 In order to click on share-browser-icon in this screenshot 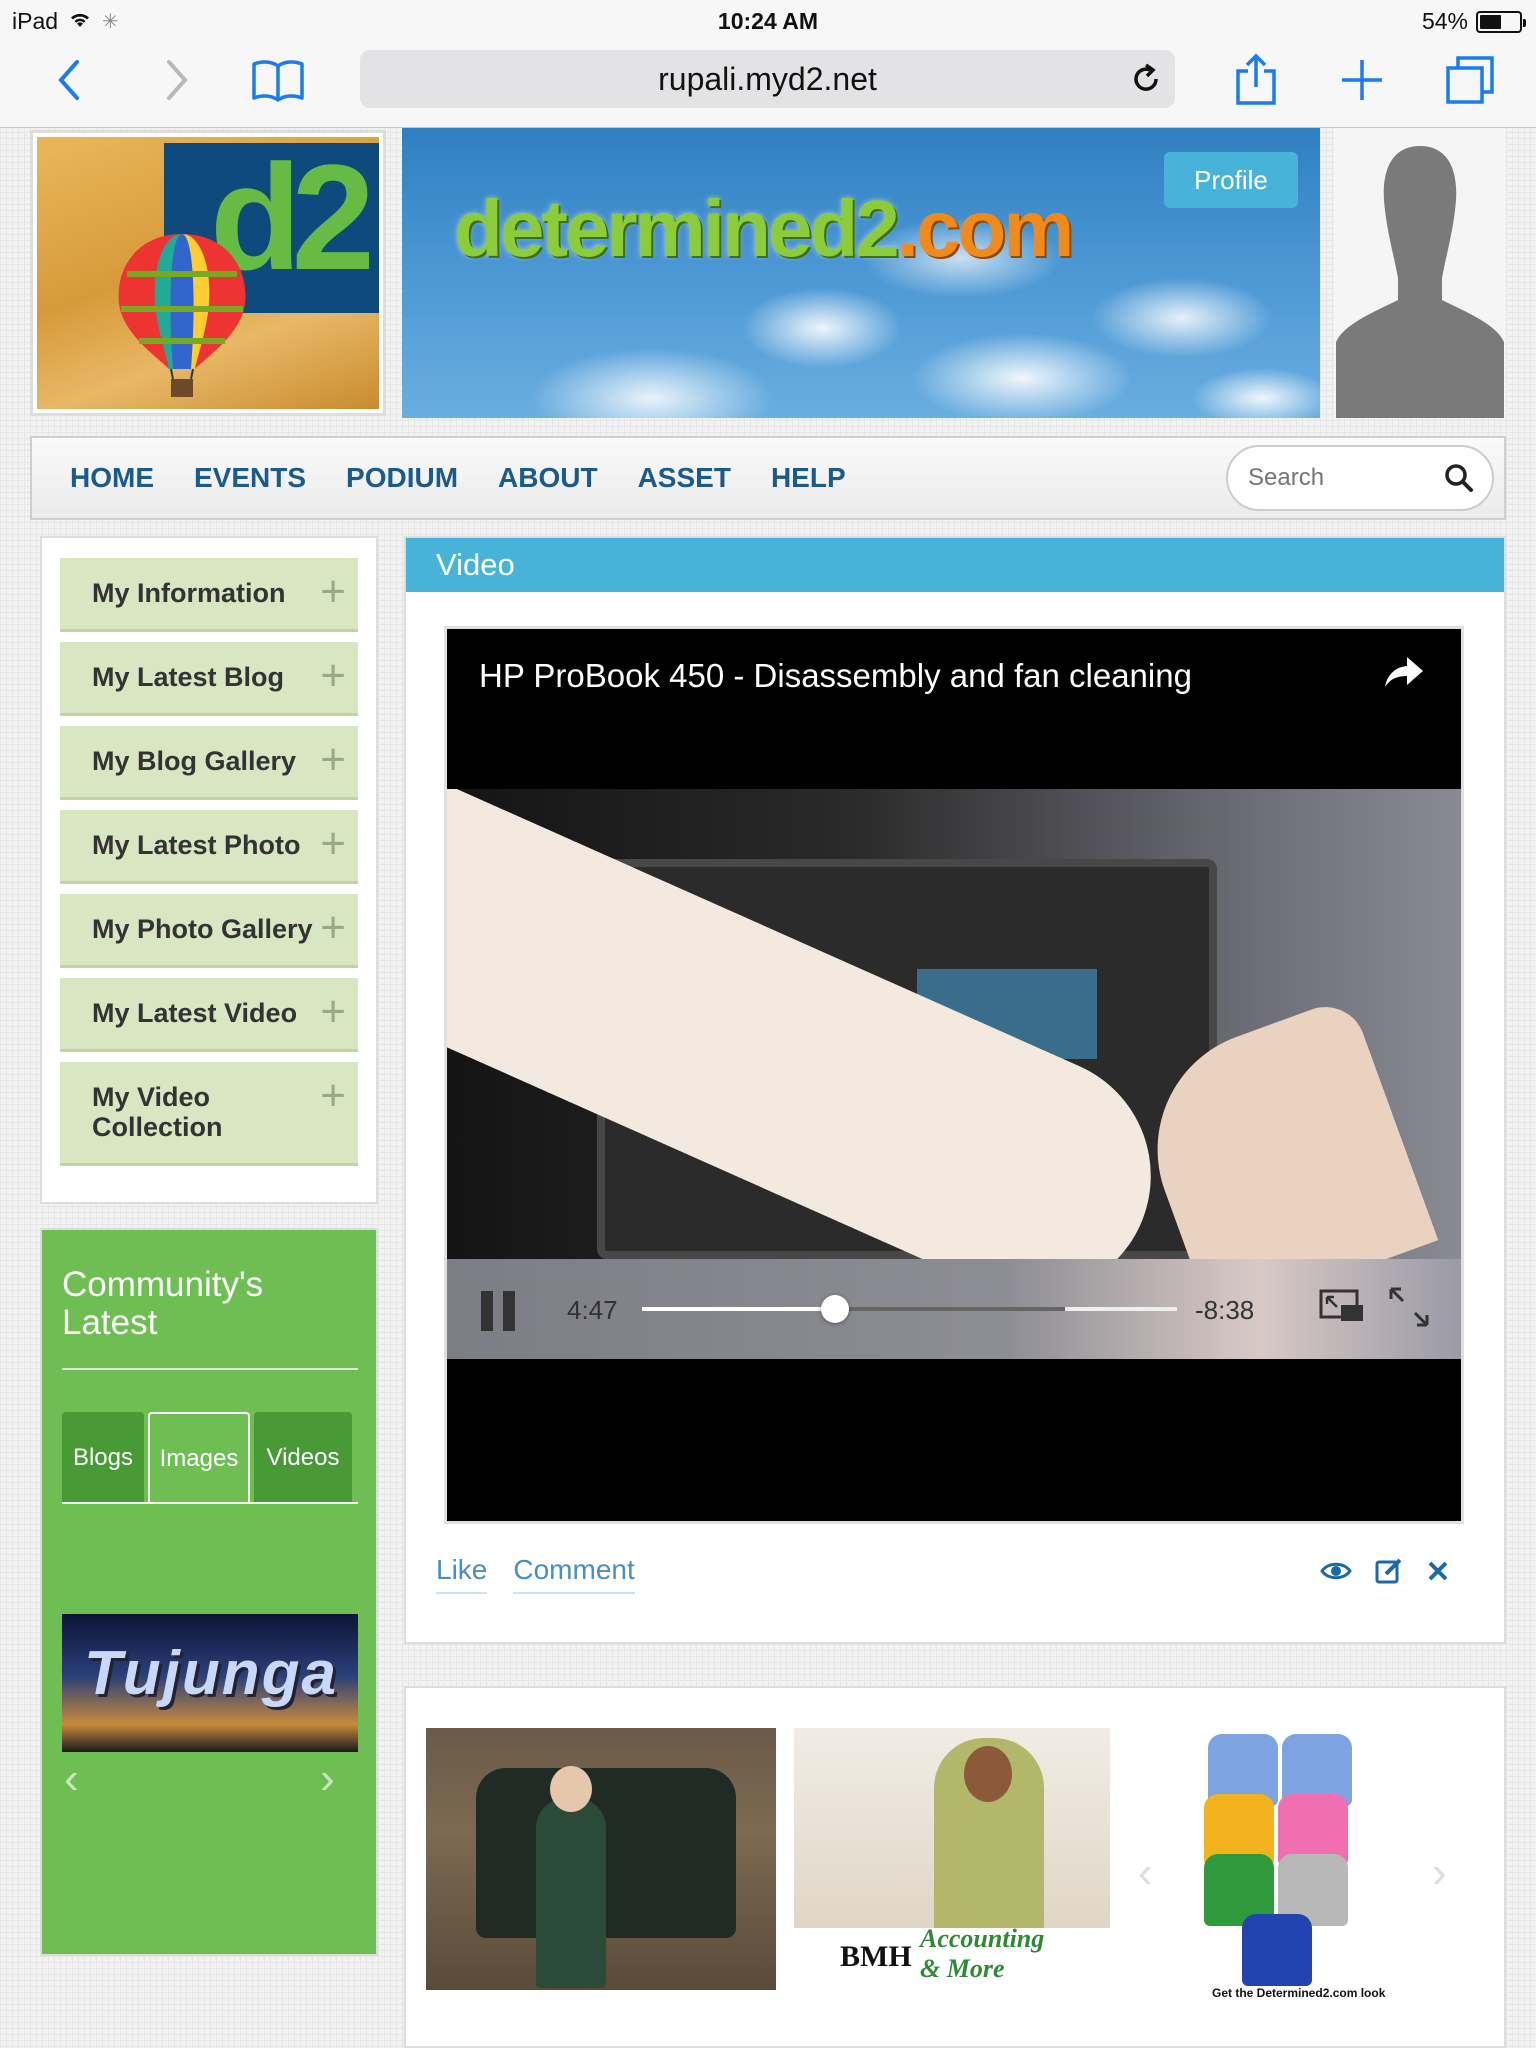, I will do `click(1256, 80)`.